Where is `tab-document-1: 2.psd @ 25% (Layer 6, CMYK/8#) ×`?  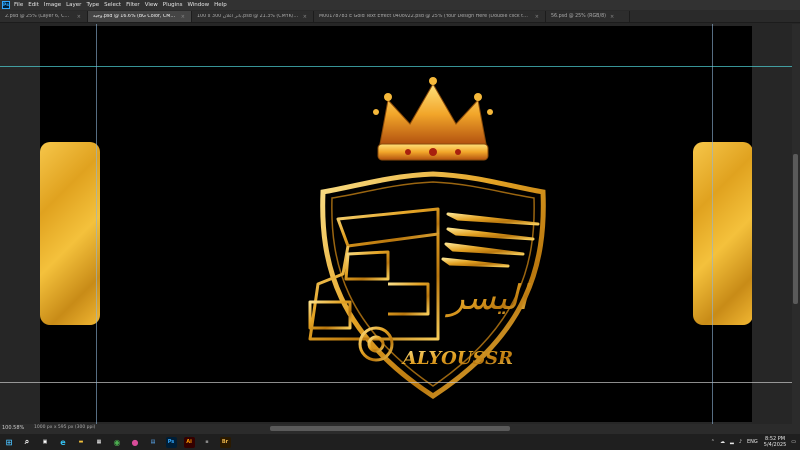 tab-document-1: 2.psd @ 25% (Layer 6, CMYK/8#) × is located at coordinates (44, 16).